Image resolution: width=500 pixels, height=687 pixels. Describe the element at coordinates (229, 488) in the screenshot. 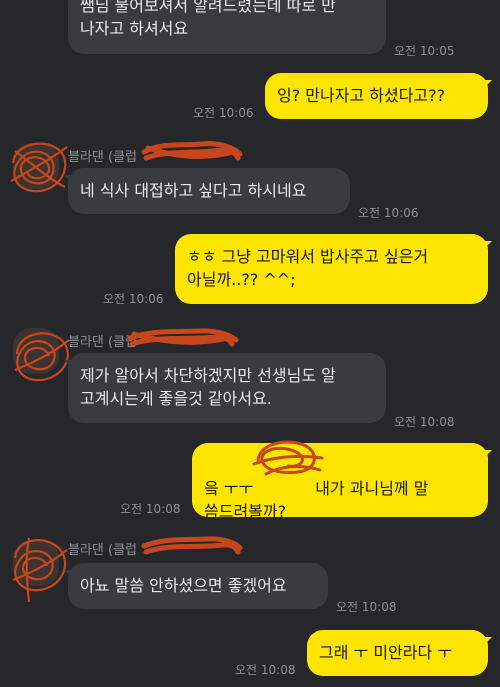

I see `message-text-start: 읔 ㅜㅜ` at that location.